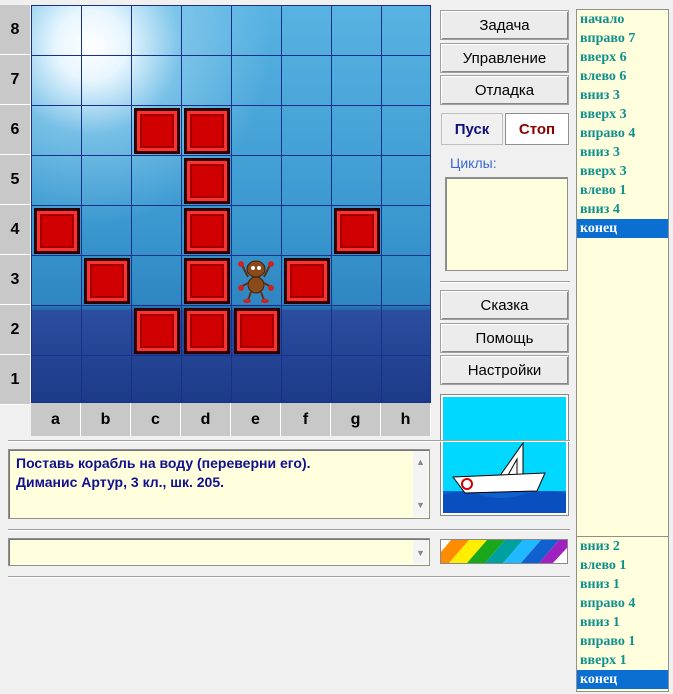 This screenshot has width=673, height=694. What do you see at coordinates (622, 641) in the screenshot?
I see `program-step: вправо 1` at bounding box center [622, 641].